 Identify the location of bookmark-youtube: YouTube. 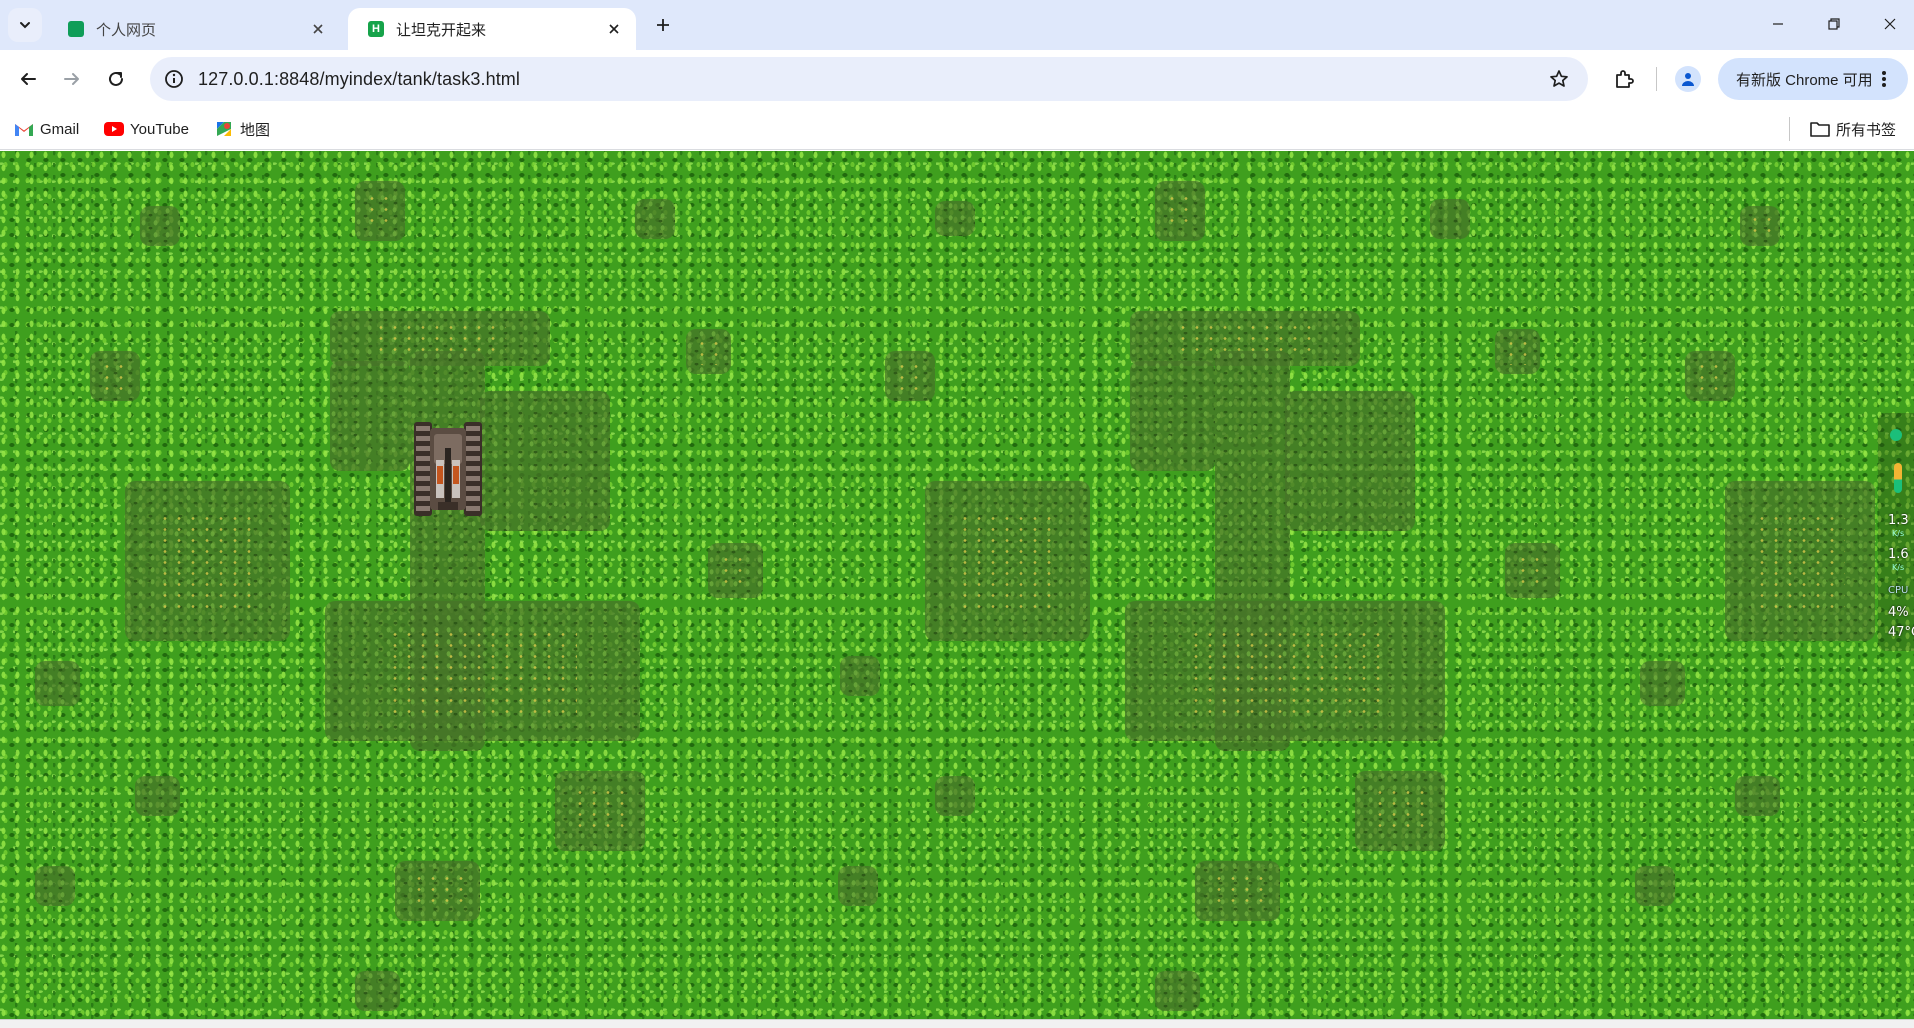
(146, 129).